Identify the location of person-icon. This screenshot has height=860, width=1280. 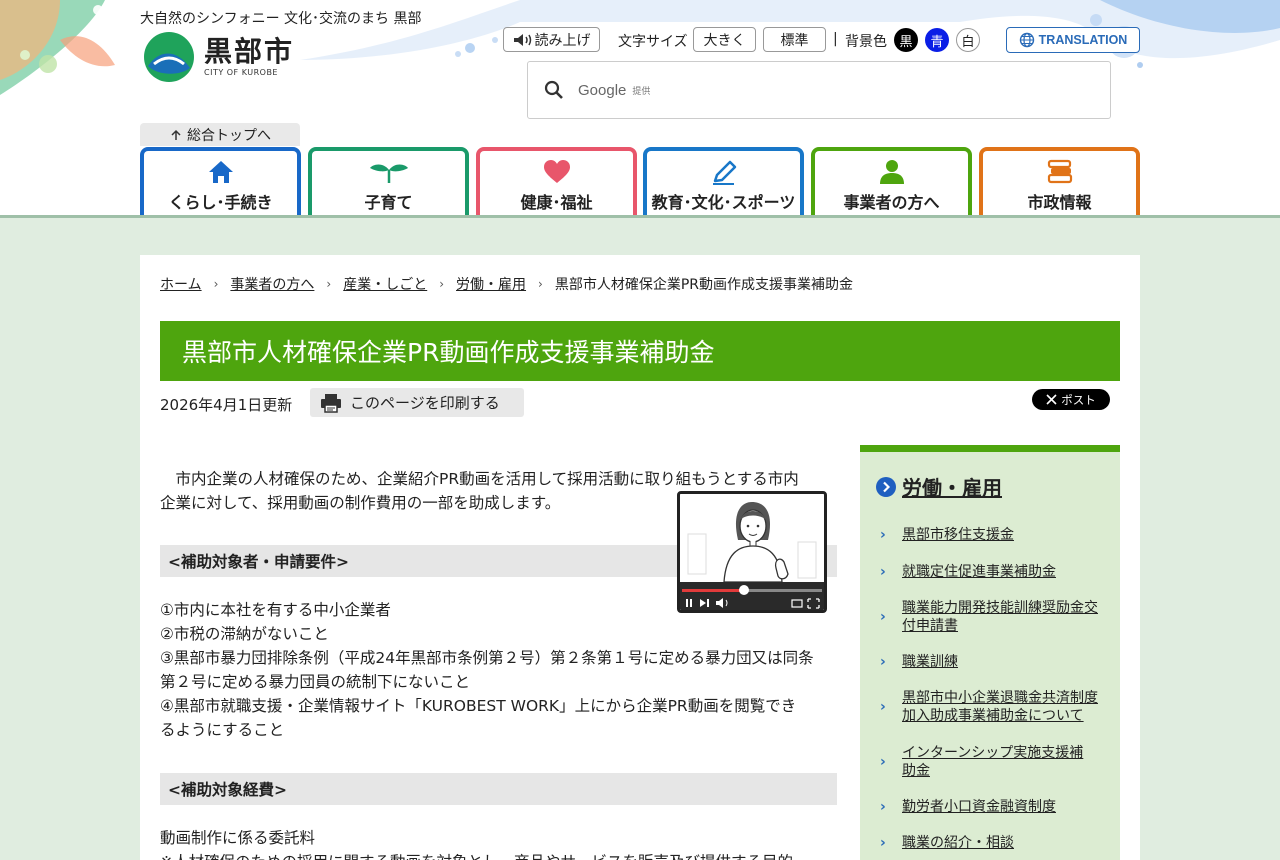
(891, 172).